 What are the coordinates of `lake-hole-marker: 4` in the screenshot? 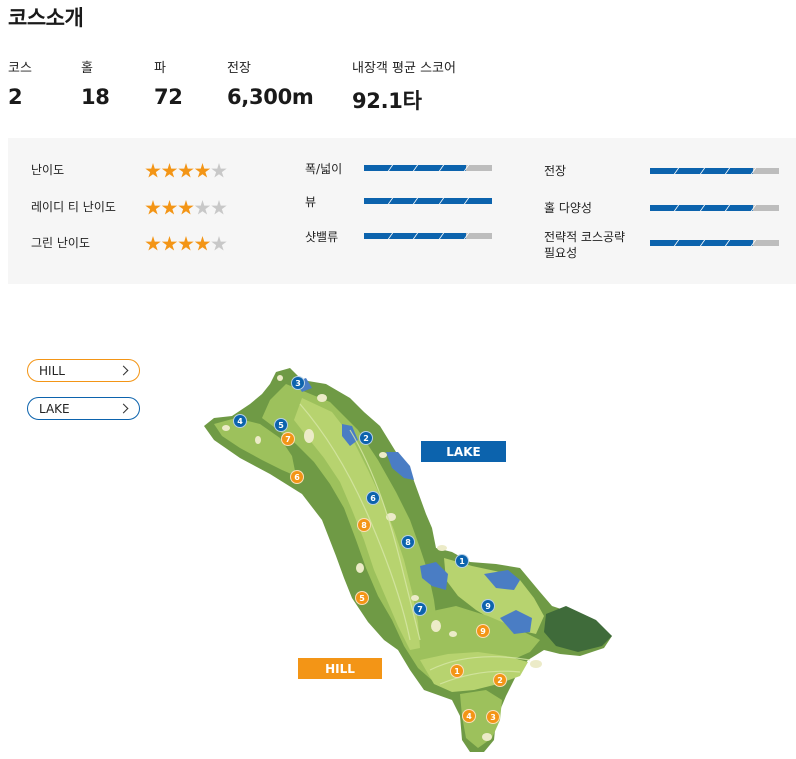 It's located at (240, 421).